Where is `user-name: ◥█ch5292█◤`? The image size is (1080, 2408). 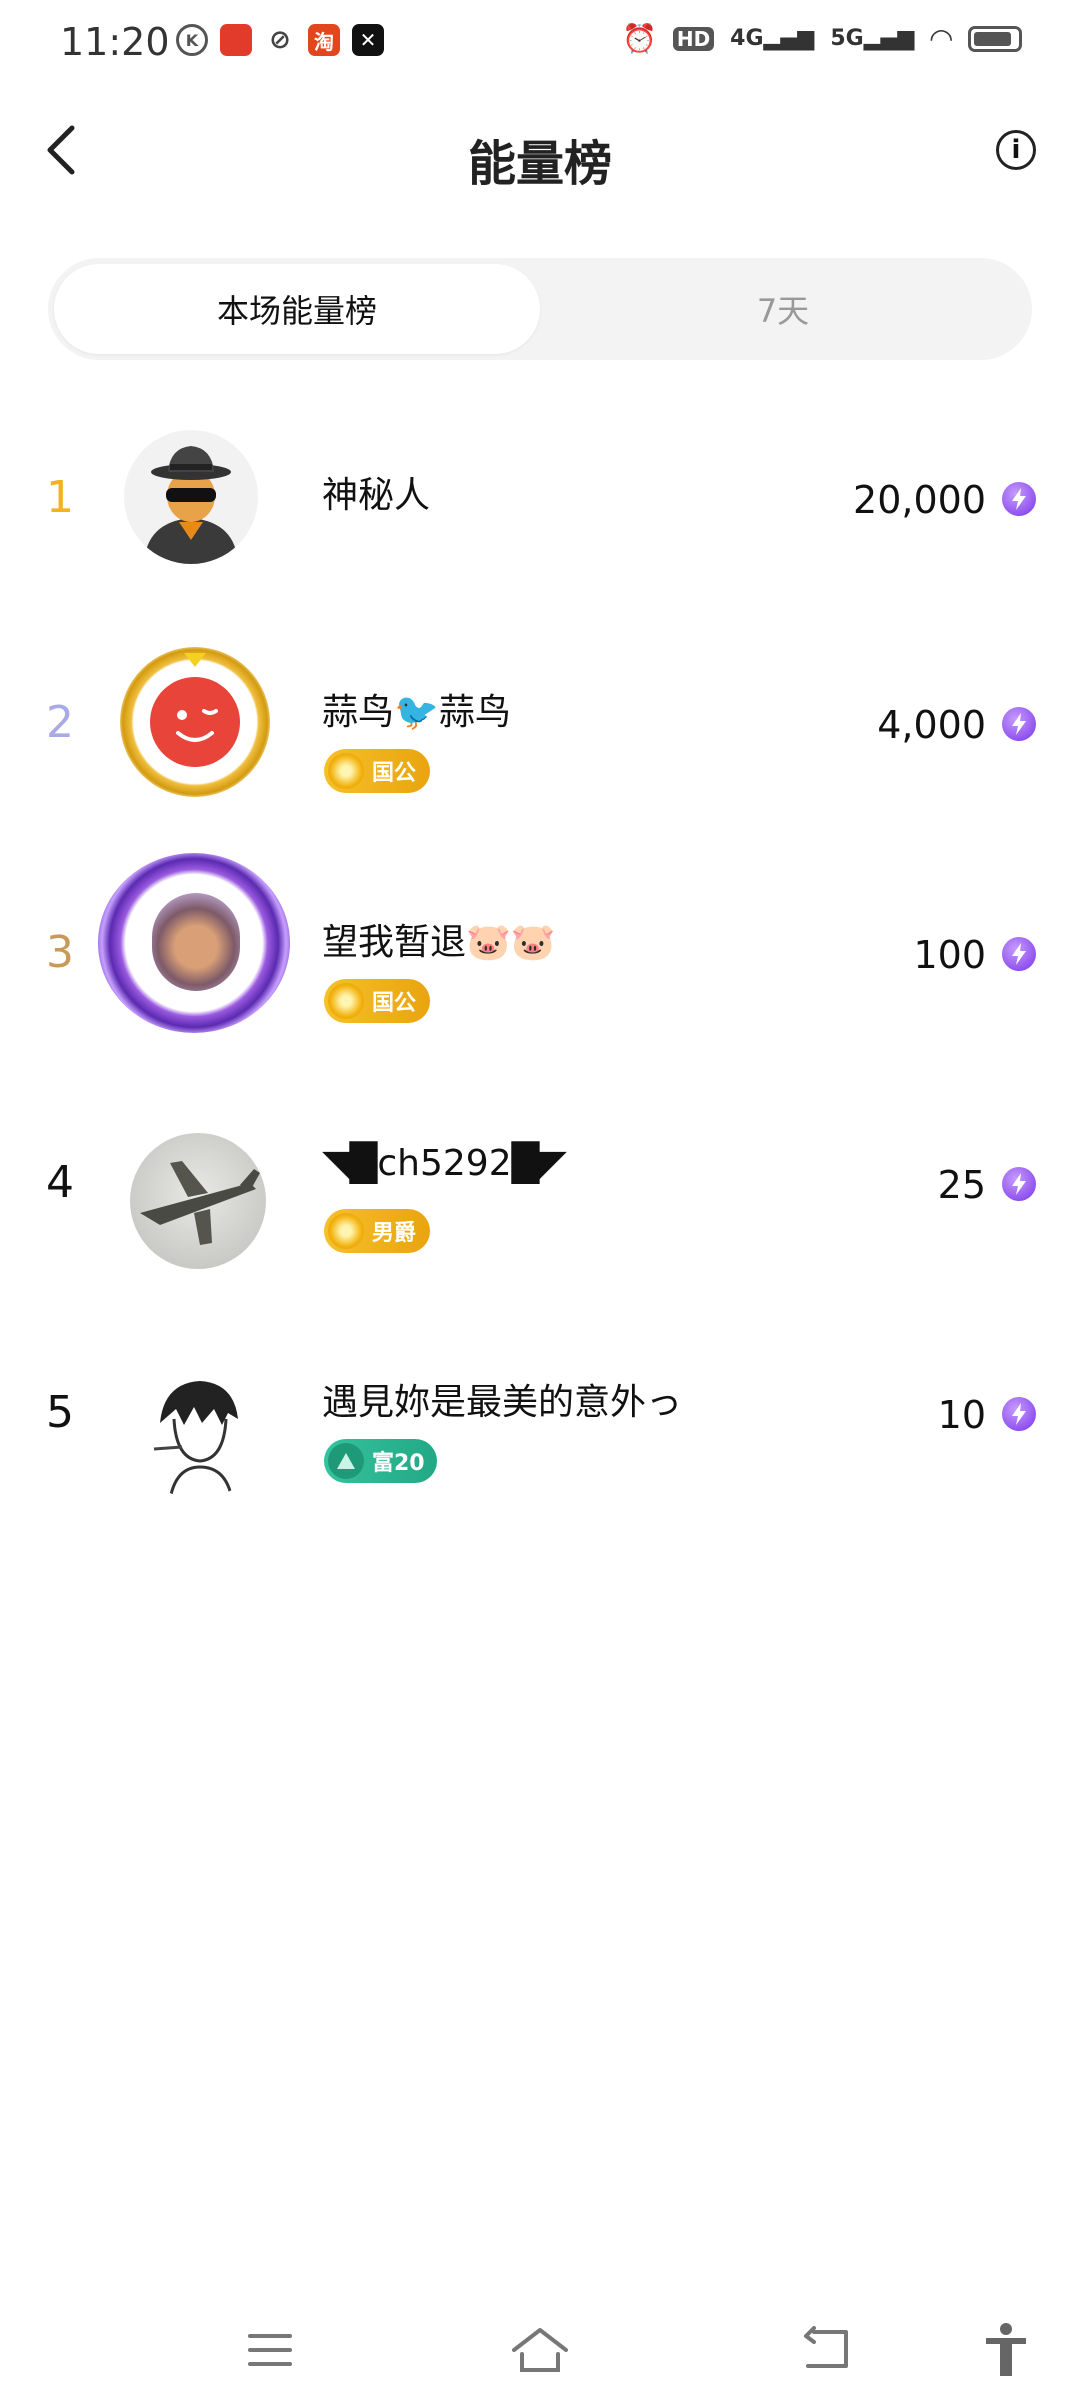 user-name: ◥█ch5292█◤ is located at coordinates (444, 1163).